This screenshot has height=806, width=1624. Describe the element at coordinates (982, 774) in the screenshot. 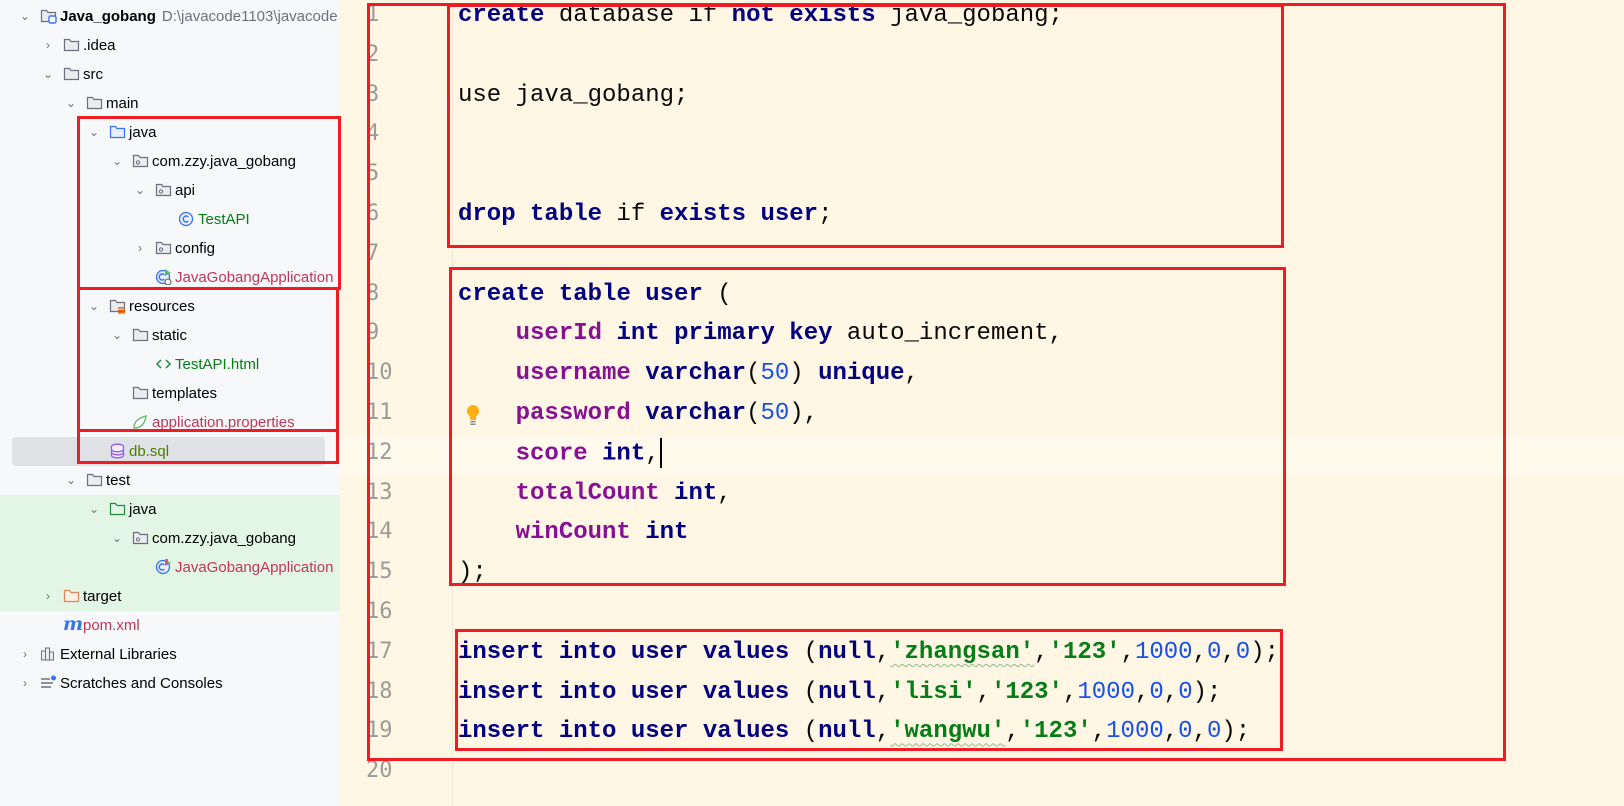

I see `code-line: 20` at that location.